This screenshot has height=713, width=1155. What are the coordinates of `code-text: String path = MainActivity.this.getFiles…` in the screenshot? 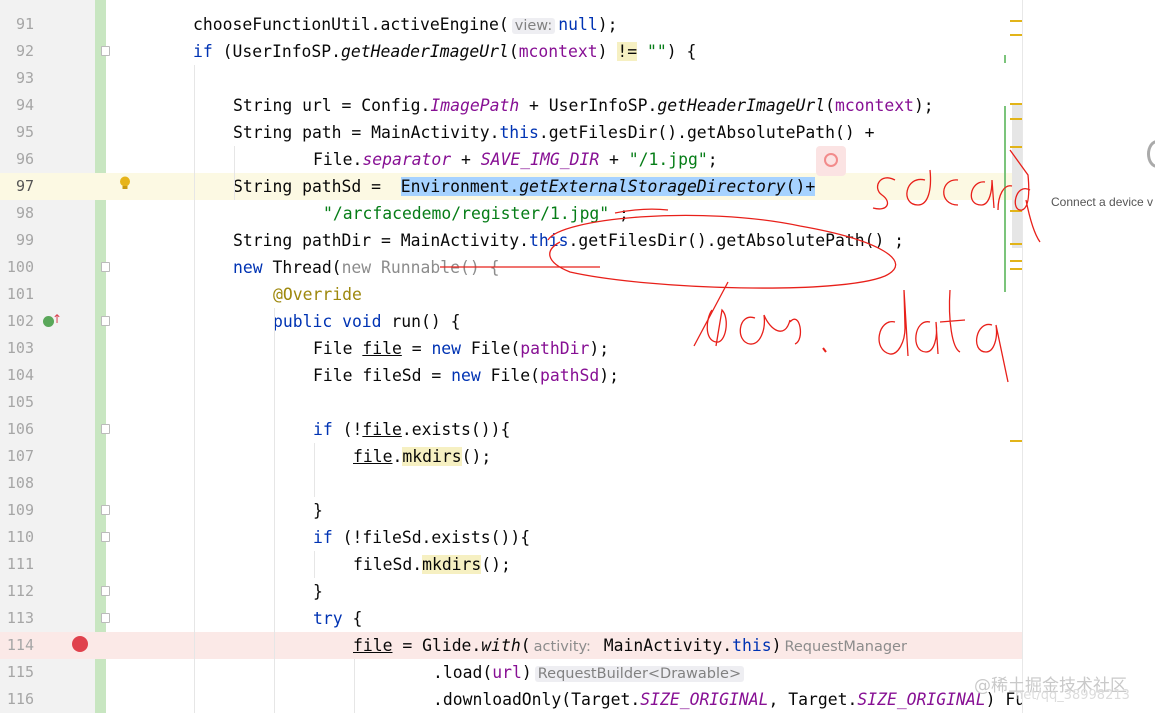 It's located at (553, 132).